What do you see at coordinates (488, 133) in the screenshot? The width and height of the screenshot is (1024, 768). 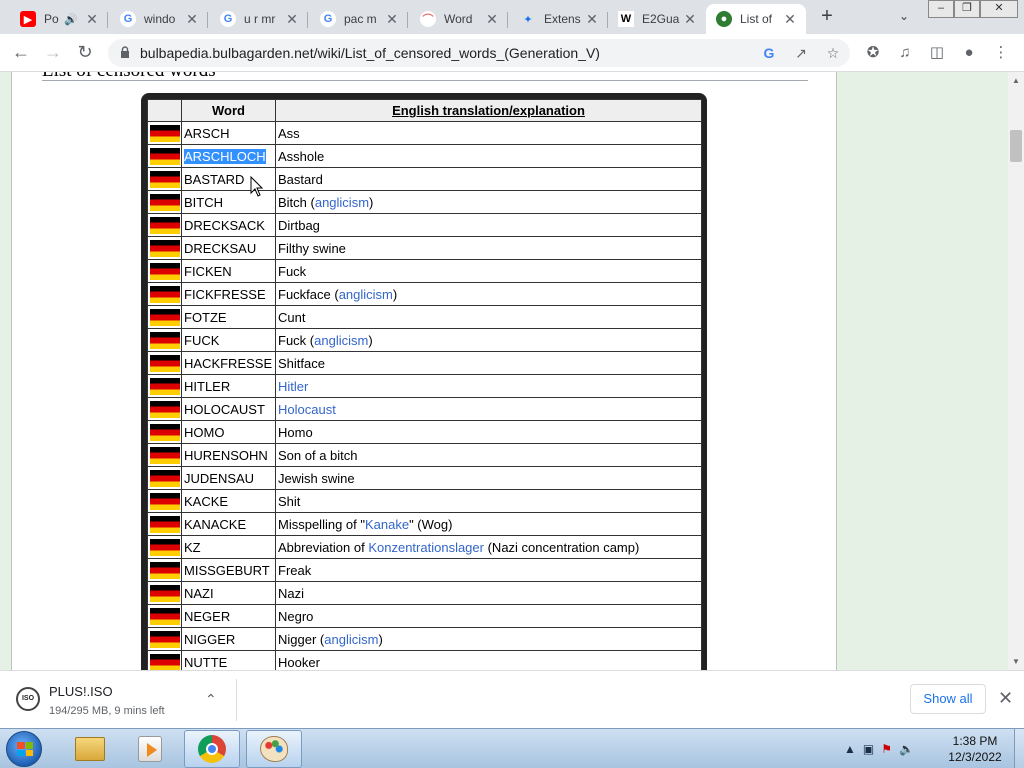 I see `translation-cell: Ass` at bounding box center [488, 133].